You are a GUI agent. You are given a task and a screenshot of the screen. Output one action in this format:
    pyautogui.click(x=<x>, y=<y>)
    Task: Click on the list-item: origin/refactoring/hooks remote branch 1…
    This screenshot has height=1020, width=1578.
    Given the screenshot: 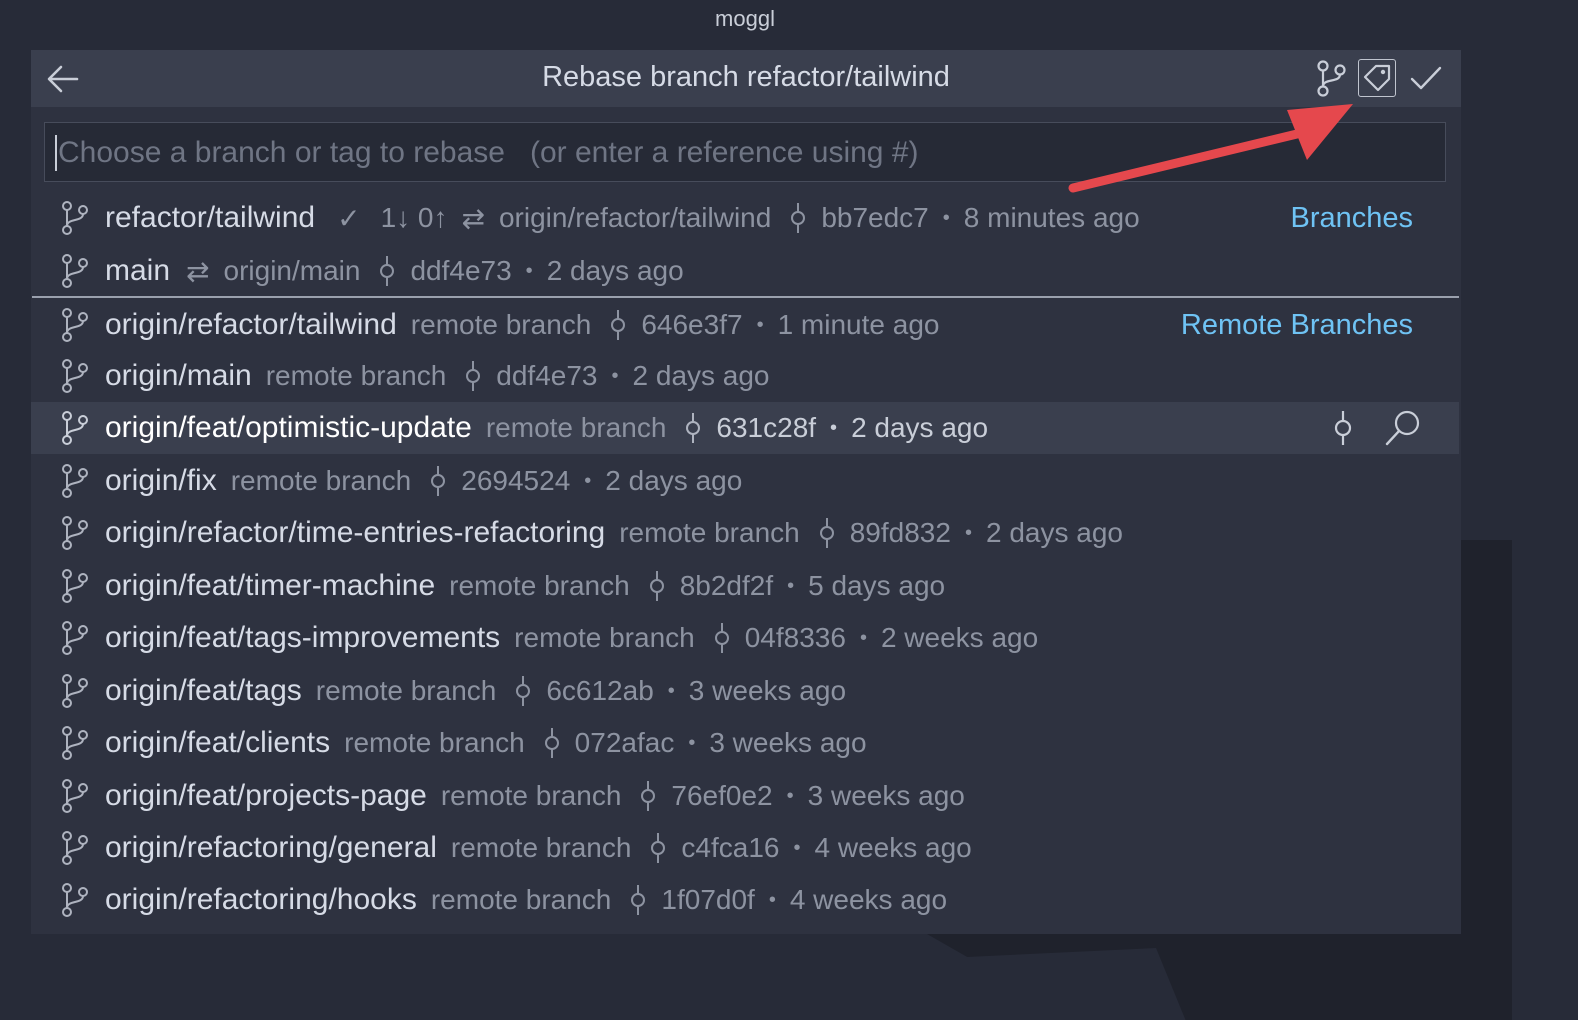 What is the action you would take?
    pyautogui.click(x=745, y=900)
    